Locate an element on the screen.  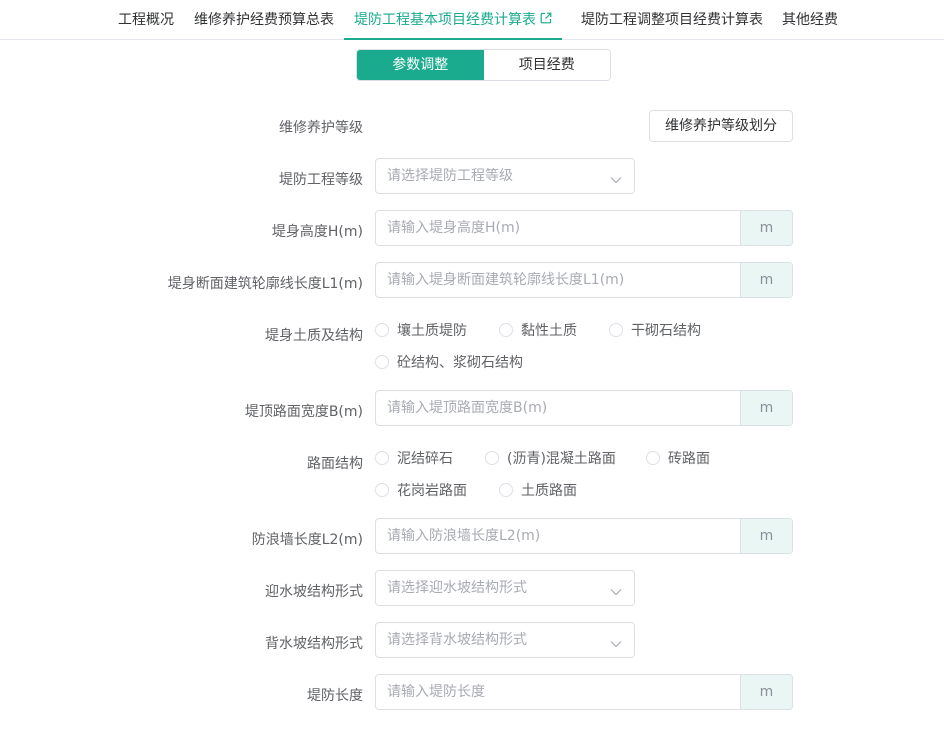
height-label: 堤身高度H(m) is located at coordinates (317, 232).